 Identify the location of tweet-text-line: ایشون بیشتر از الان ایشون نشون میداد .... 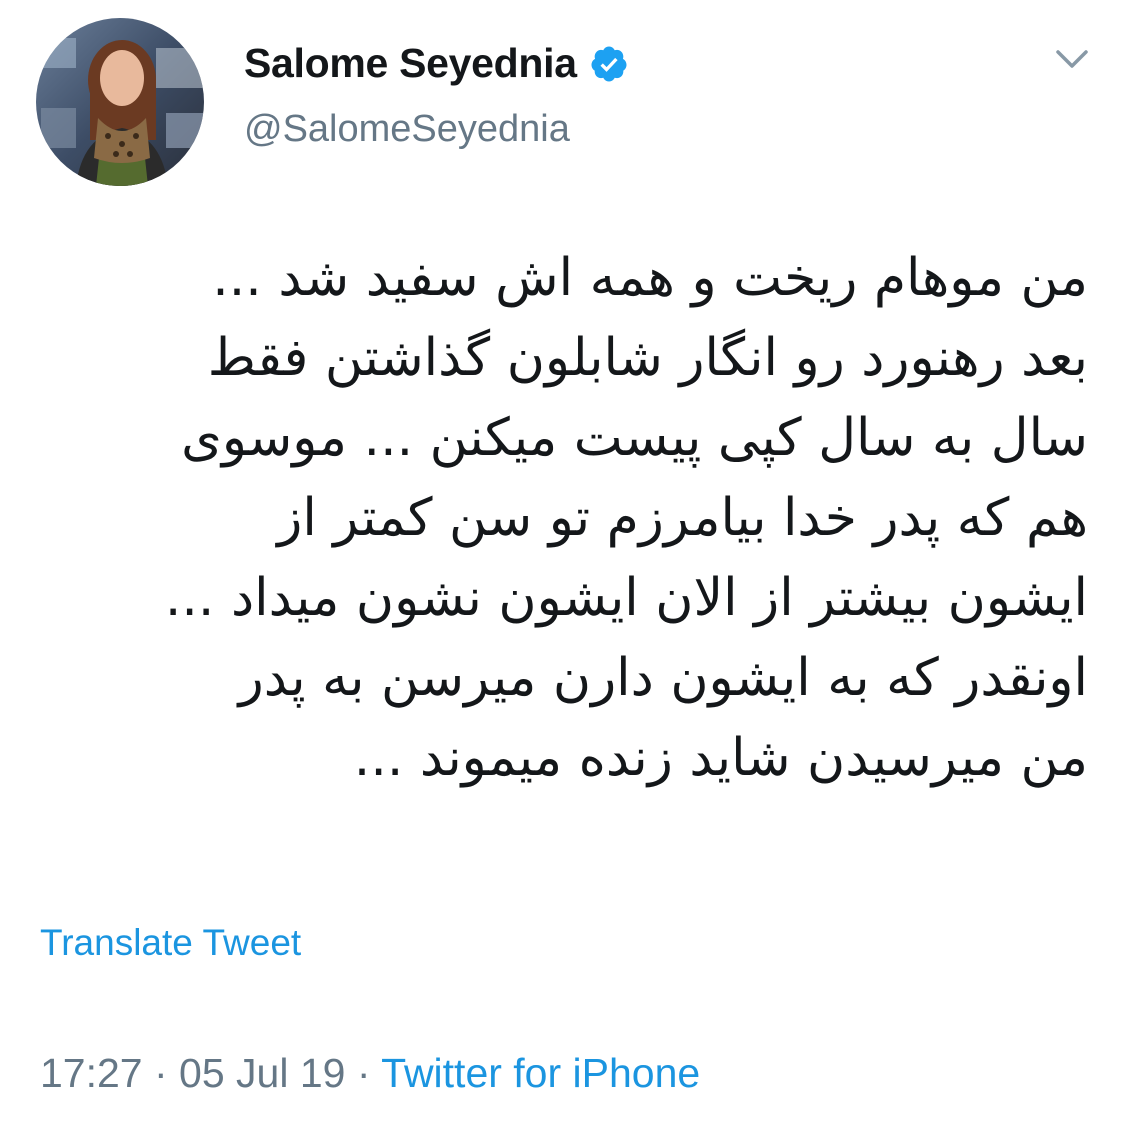
(626, 598).